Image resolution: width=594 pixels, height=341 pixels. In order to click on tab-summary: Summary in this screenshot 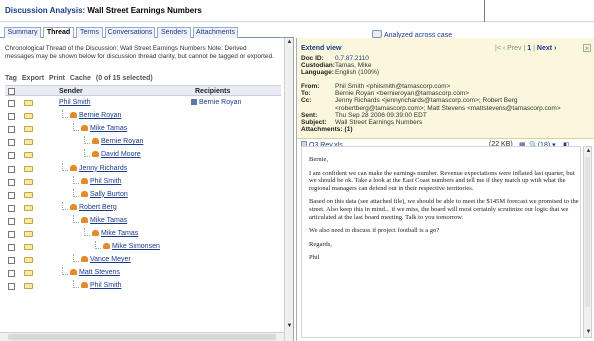, I will do `click(22, 32)`.